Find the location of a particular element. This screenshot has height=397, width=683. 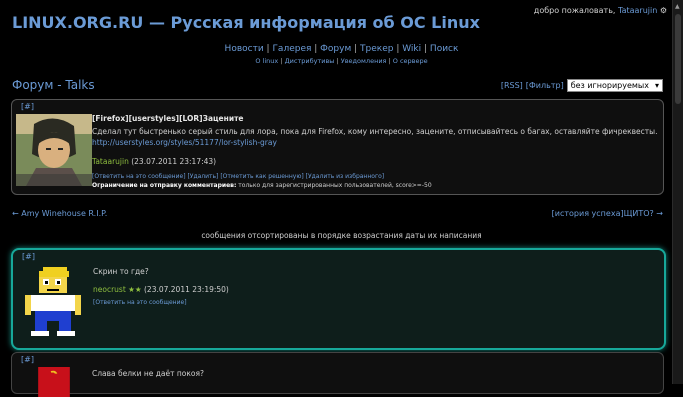

filter-select: без игнорируемых ▾ is located at coordinates (614, 85).